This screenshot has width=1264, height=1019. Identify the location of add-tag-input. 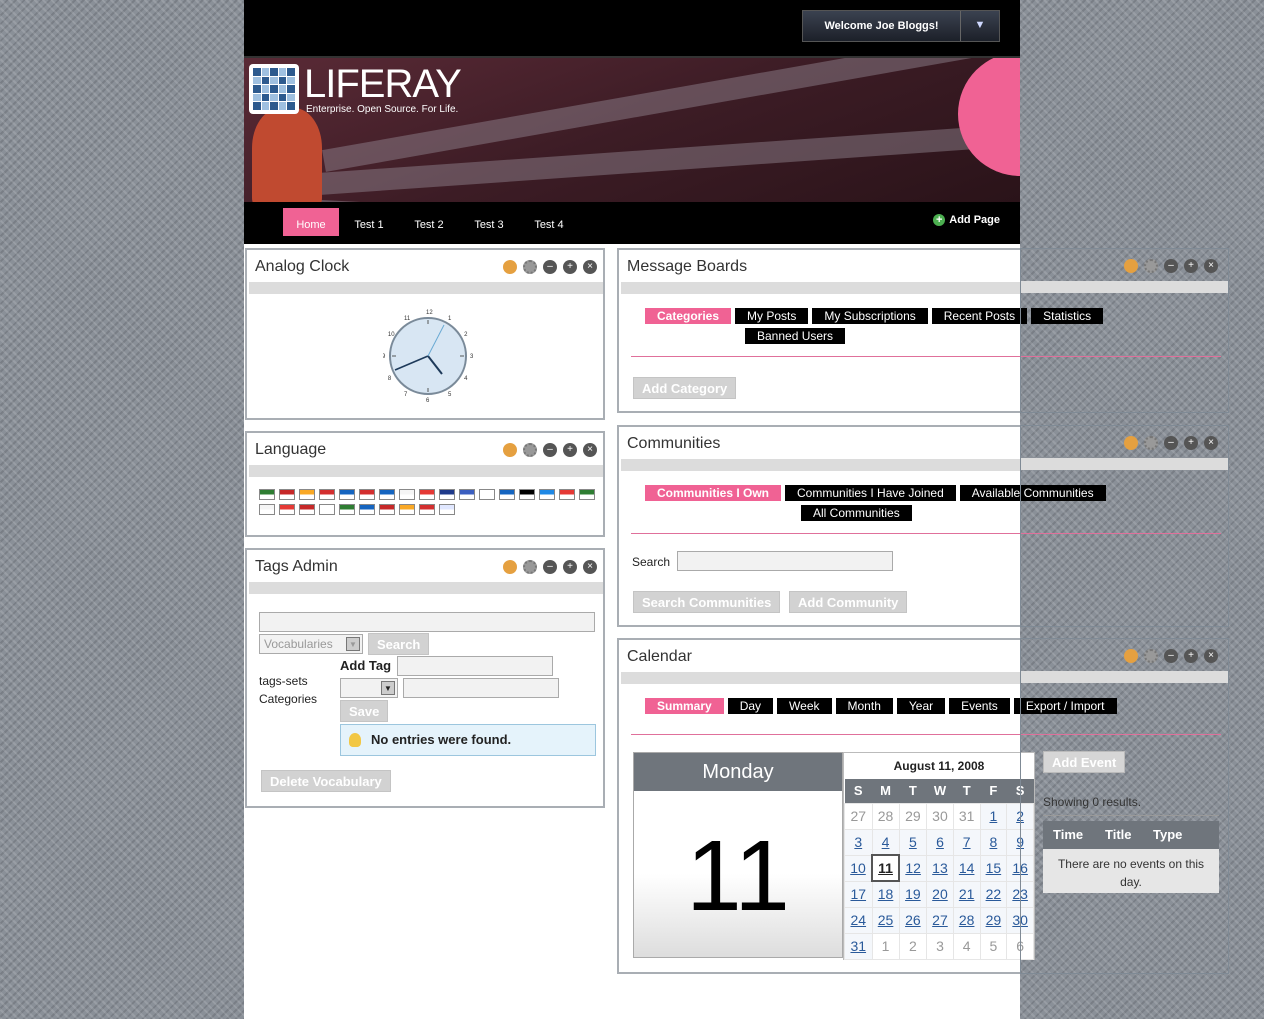
(475, 666).